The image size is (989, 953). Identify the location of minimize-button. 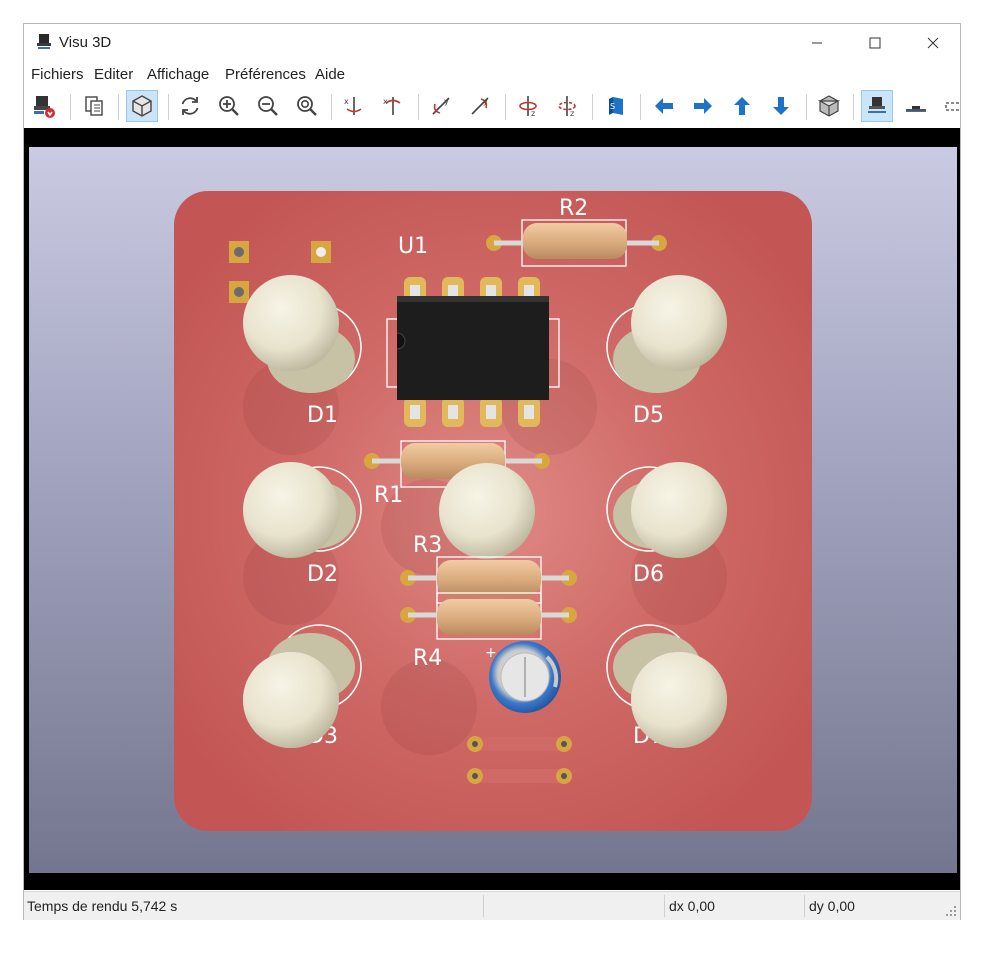
(817, 43).